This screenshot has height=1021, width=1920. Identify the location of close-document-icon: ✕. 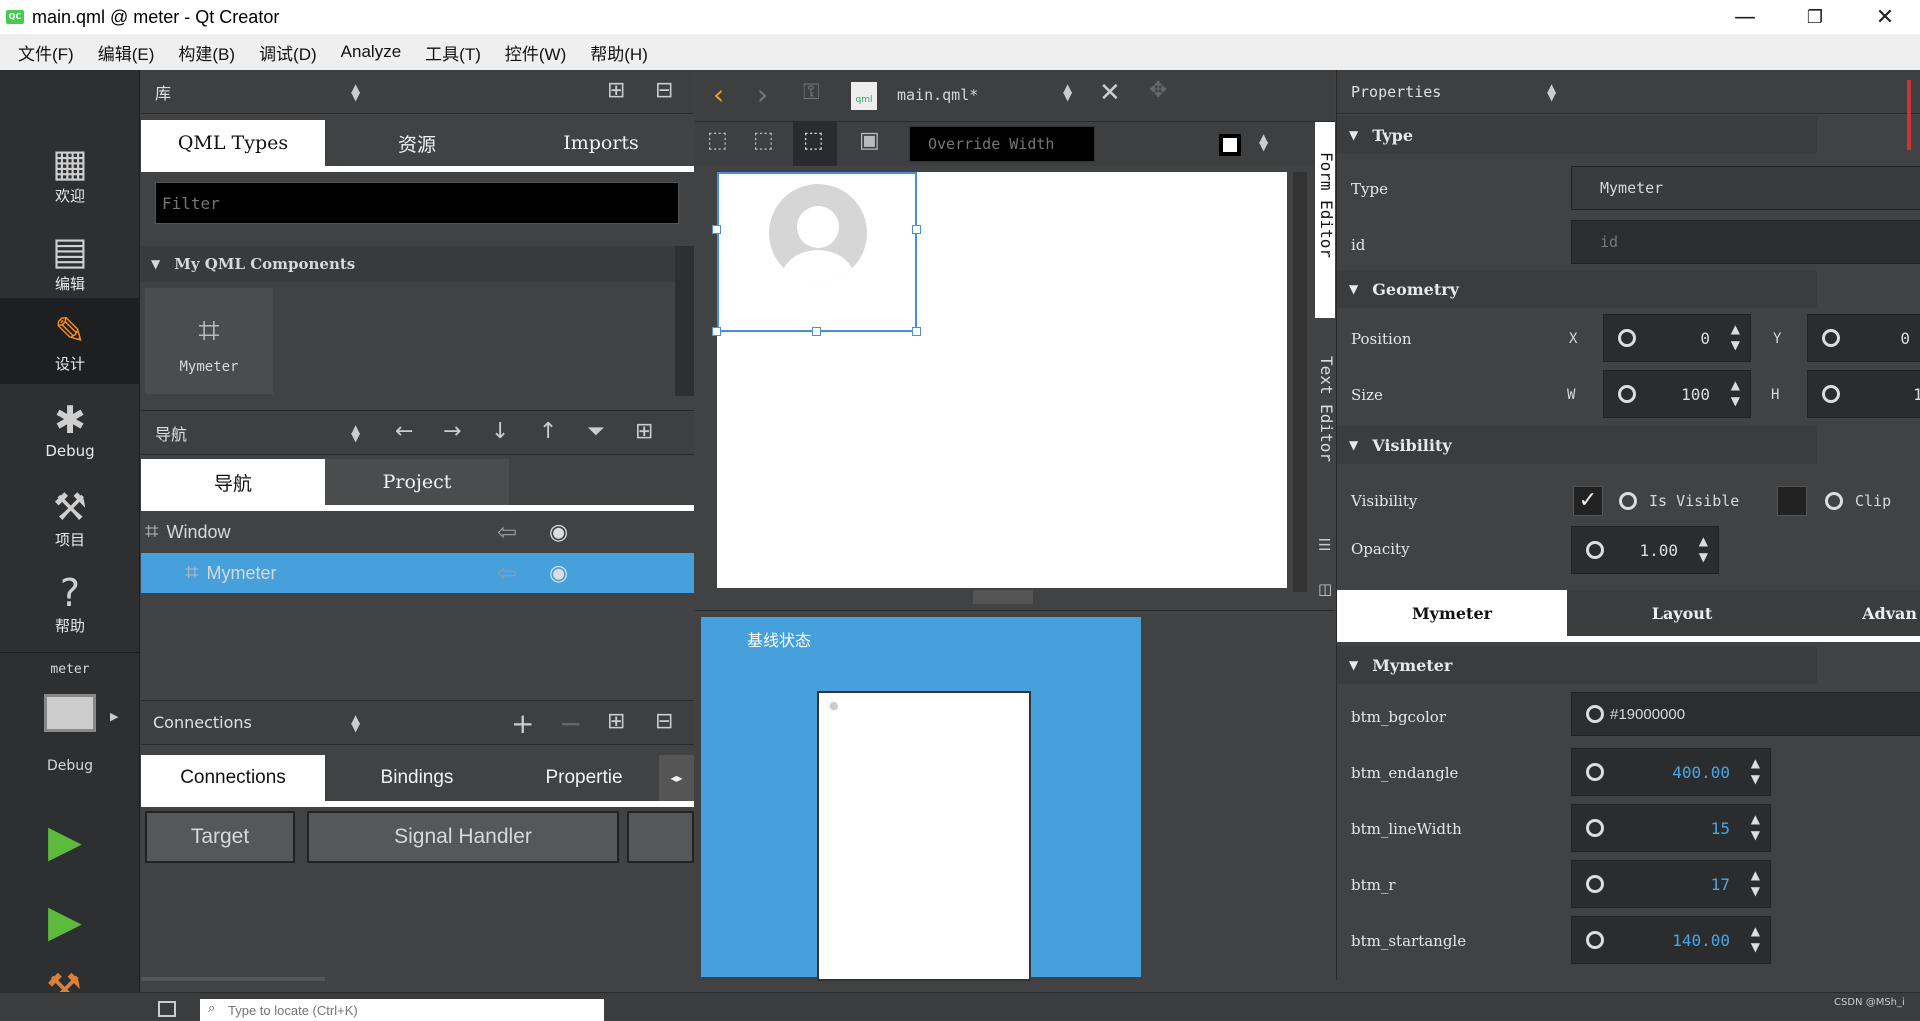
(1110, 93).